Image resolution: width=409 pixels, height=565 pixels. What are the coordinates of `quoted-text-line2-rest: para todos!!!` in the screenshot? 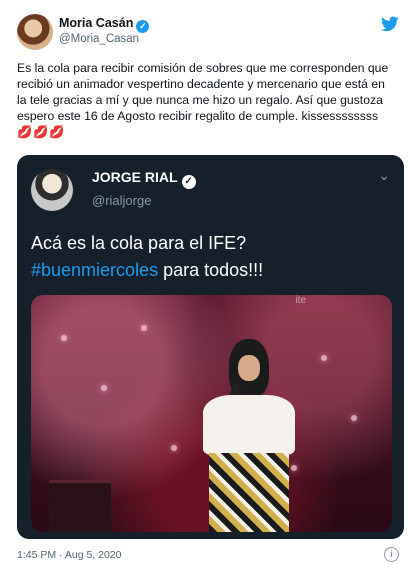 It's located at (211, 270).